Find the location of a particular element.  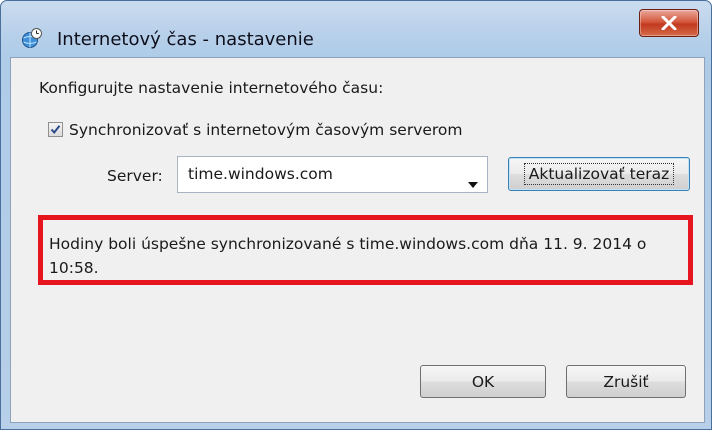

sync-checkbox is located at coordinates (55, 129).